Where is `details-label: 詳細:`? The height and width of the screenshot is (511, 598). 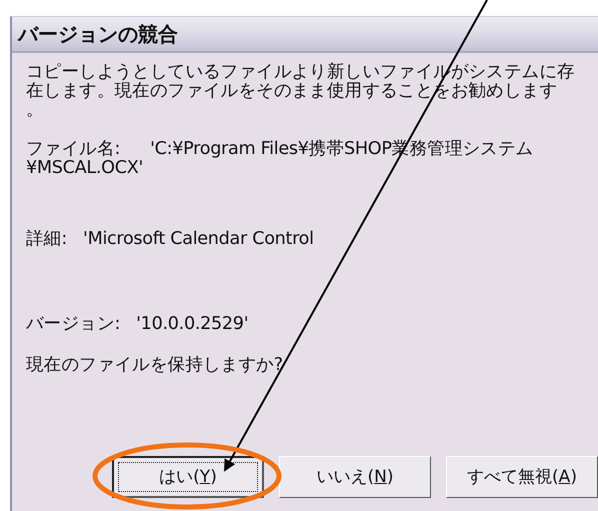 details-label: 詳細: is located at coordinates (47, 239).